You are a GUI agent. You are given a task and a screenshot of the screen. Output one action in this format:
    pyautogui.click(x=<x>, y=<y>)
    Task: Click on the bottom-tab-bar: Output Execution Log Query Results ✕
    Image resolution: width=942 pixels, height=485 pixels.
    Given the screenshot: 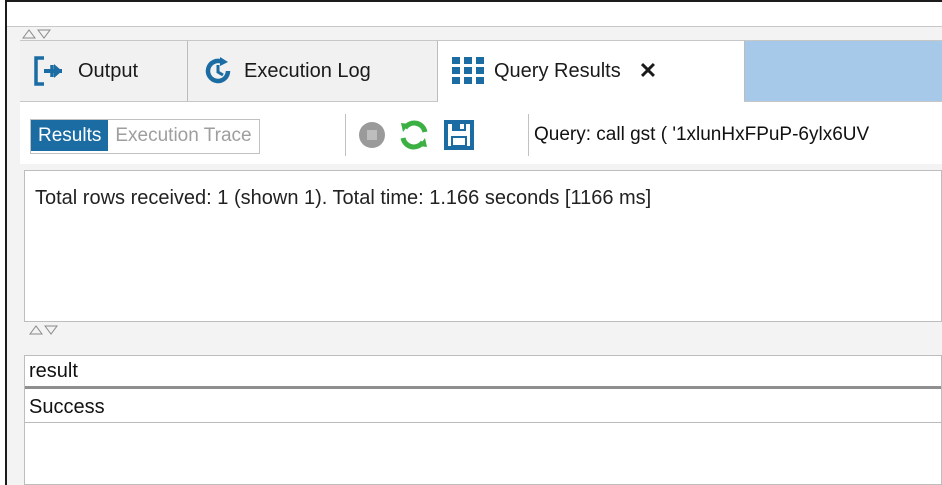 What is the action you would take?
    pyautogui.click(x=481, y=71)
    